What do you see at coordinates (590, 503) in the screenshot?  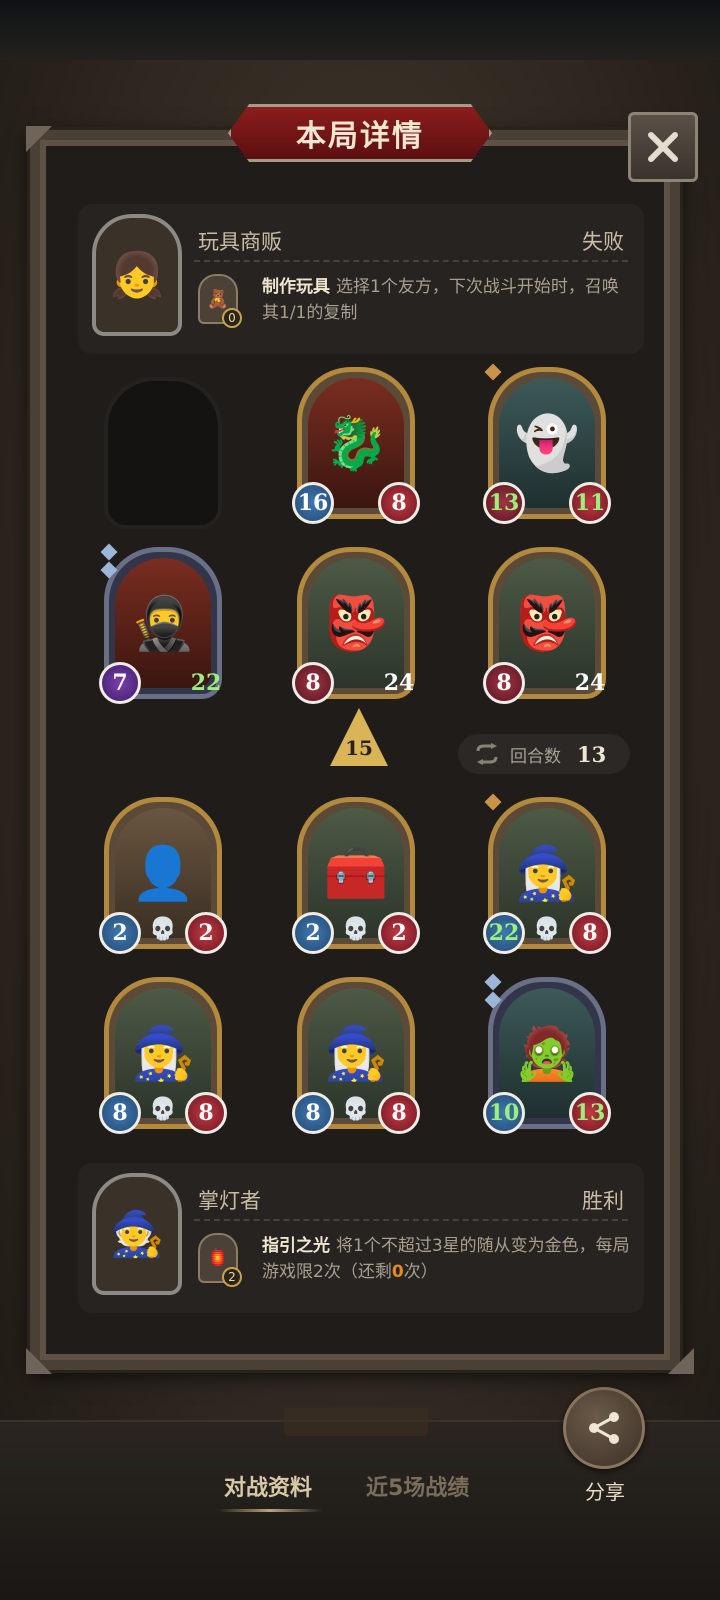 I see `unit-health: 11` at bounding box center [590, 503].